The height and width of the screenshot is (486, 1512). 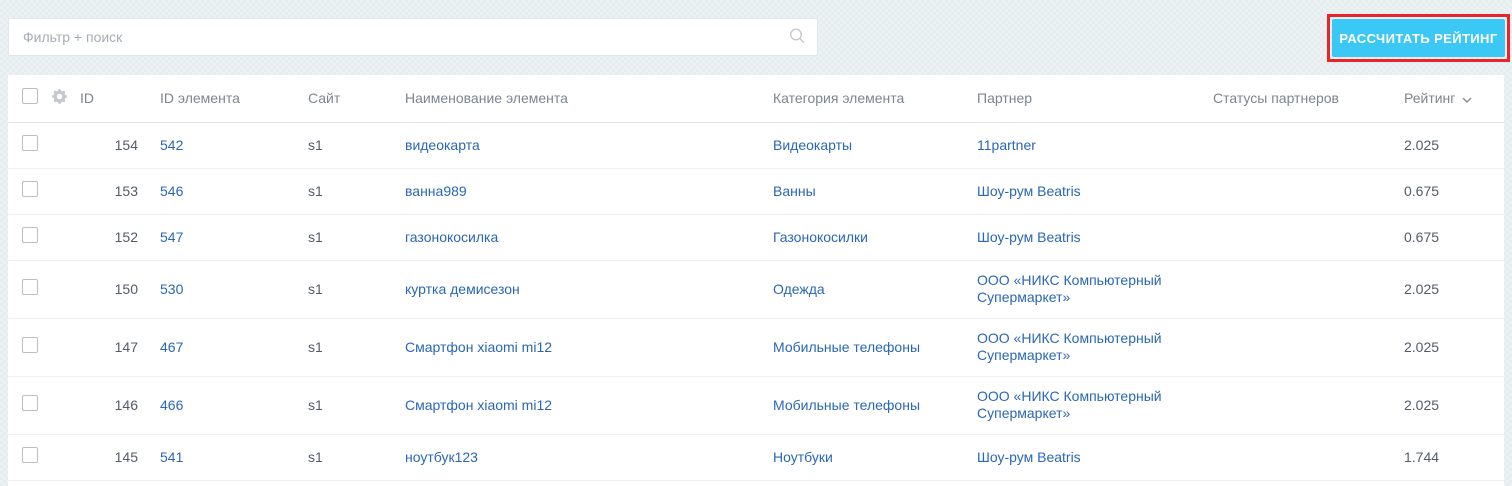 I want to click on category-link: Одежда, so click(x=799, y=289).